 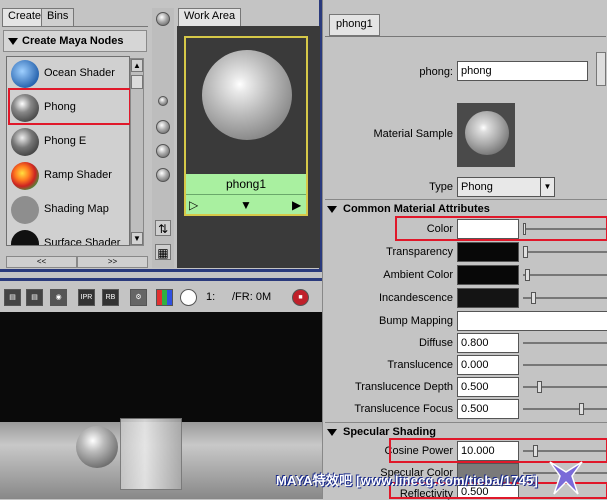 I want to click on rgb-channels-icon, so click(x=164, y=297).